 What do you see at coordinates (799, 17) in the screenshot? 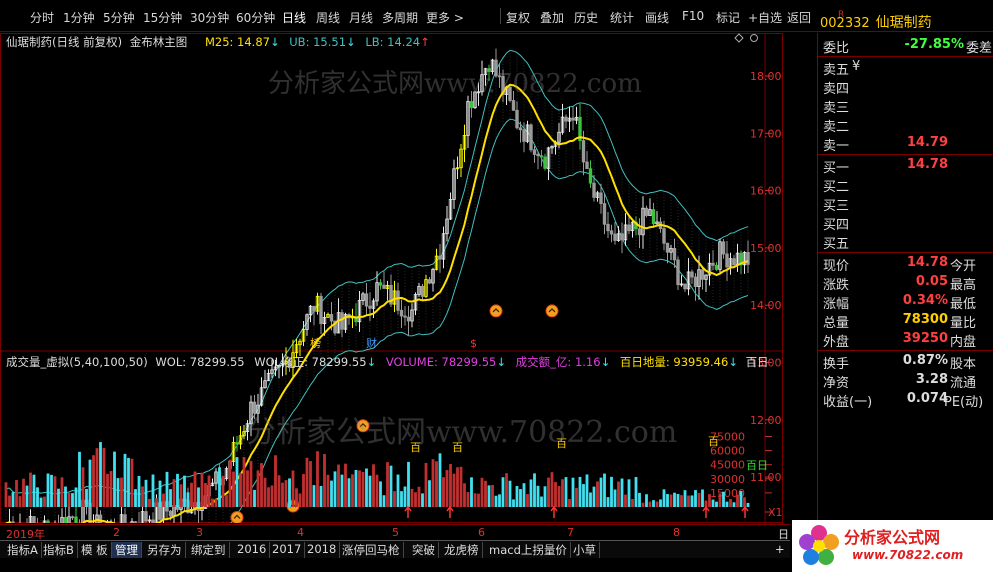
I see `back-button: 返回` at bounding box center [799, 17].